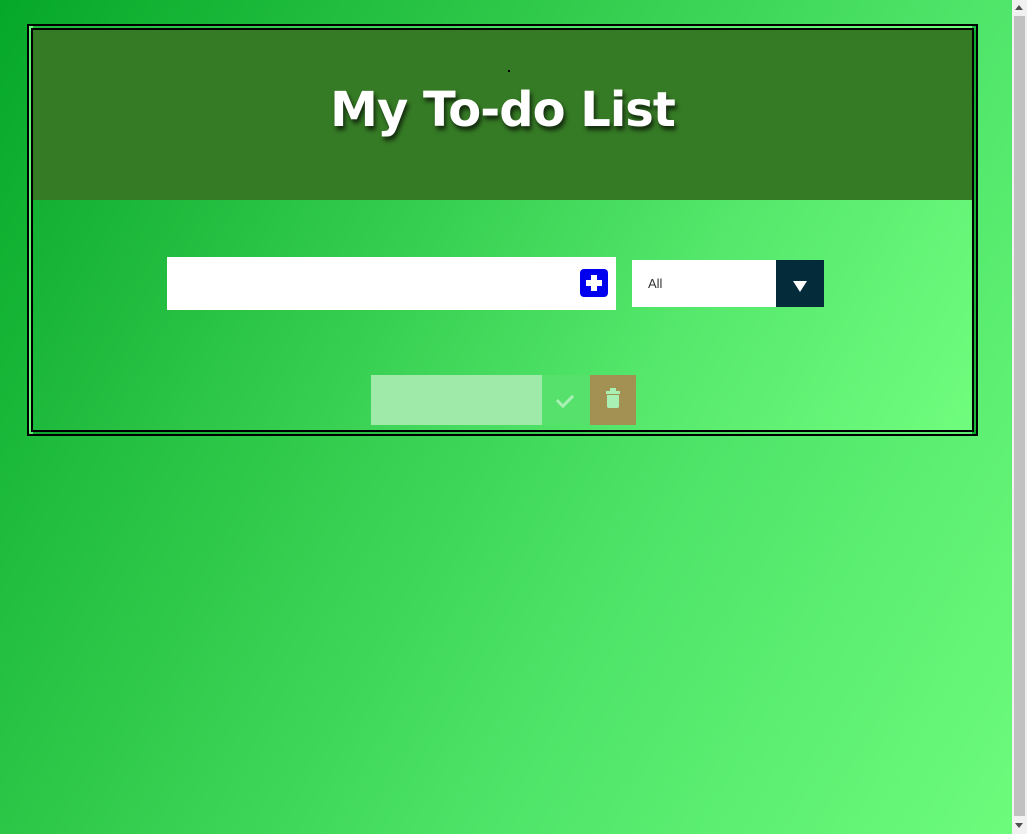 Image resolution: width=1027 pixels, height=834 pixels. What do you see at coordinates (613, 400) in the screenshot?
I see `delete-button` at bounding box center [613, 400].